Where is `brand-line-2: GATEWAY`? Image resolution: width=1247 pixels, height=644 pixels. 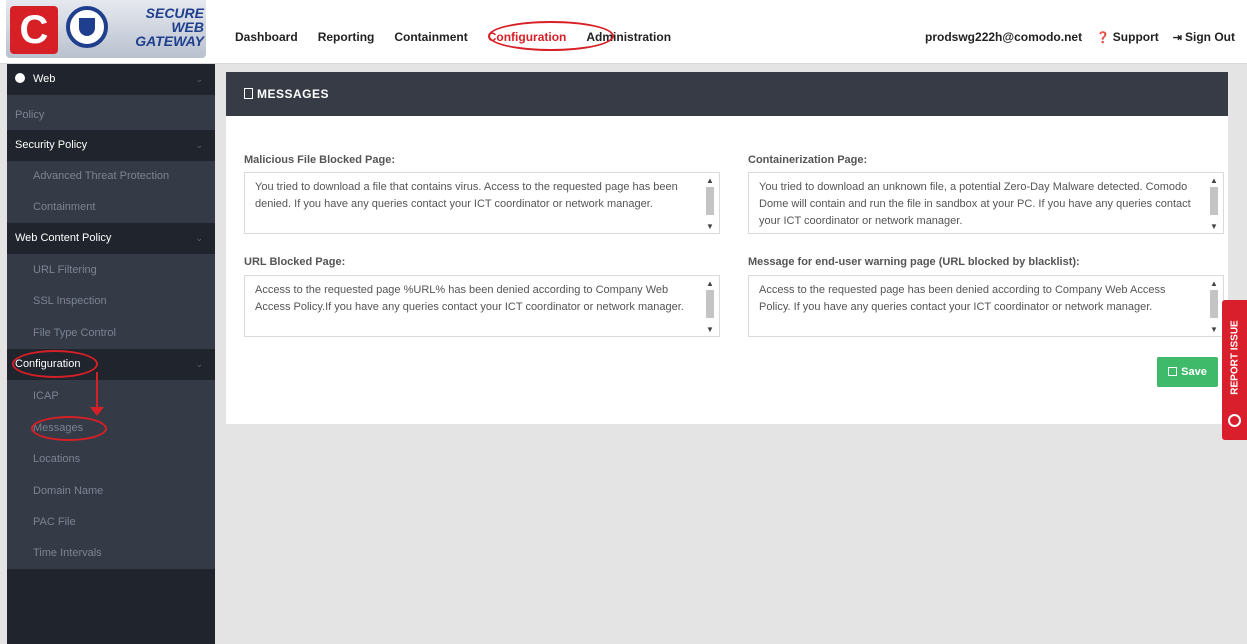 brand-line-2: GATEWAY is located at coordinates (169, 41).